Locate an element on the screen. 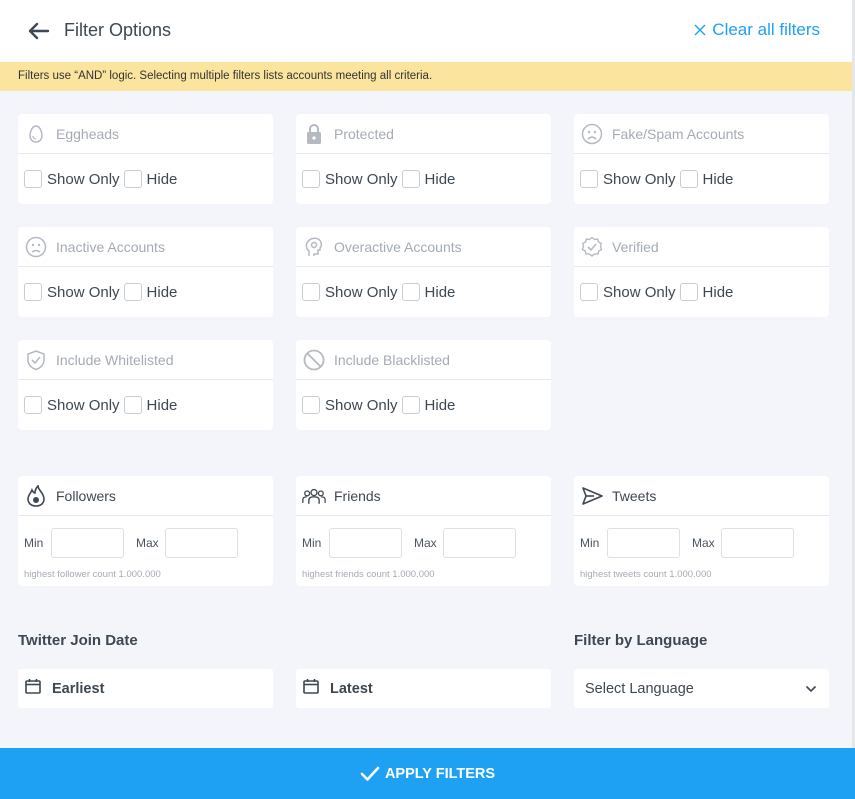  filter-card-overactive: Overactive Accounts Show Only Hide is located at coordinates (423, 272).